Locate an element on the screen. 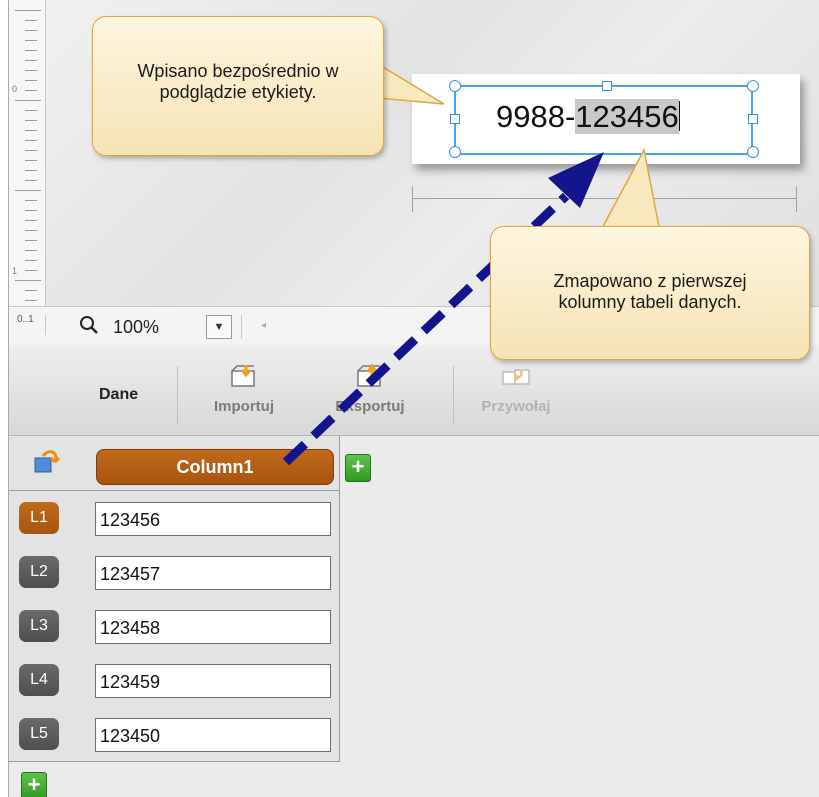 This screenshot has height=797, width=819. cell-input: 123457 is located at coordinates (213, 573).